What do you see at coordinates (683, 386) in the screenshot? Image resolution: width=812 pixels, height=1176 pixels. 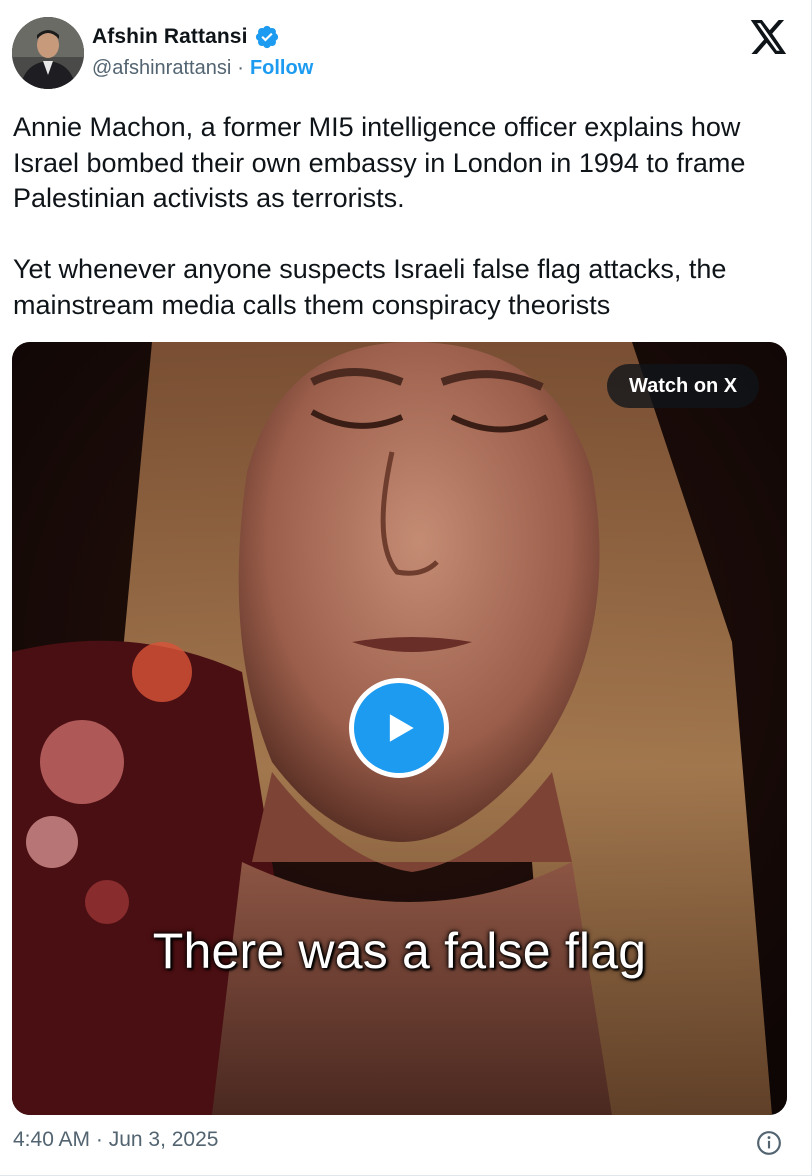 I see `watch-on-x-button: Watch on X` at bounding box center [683, 386].